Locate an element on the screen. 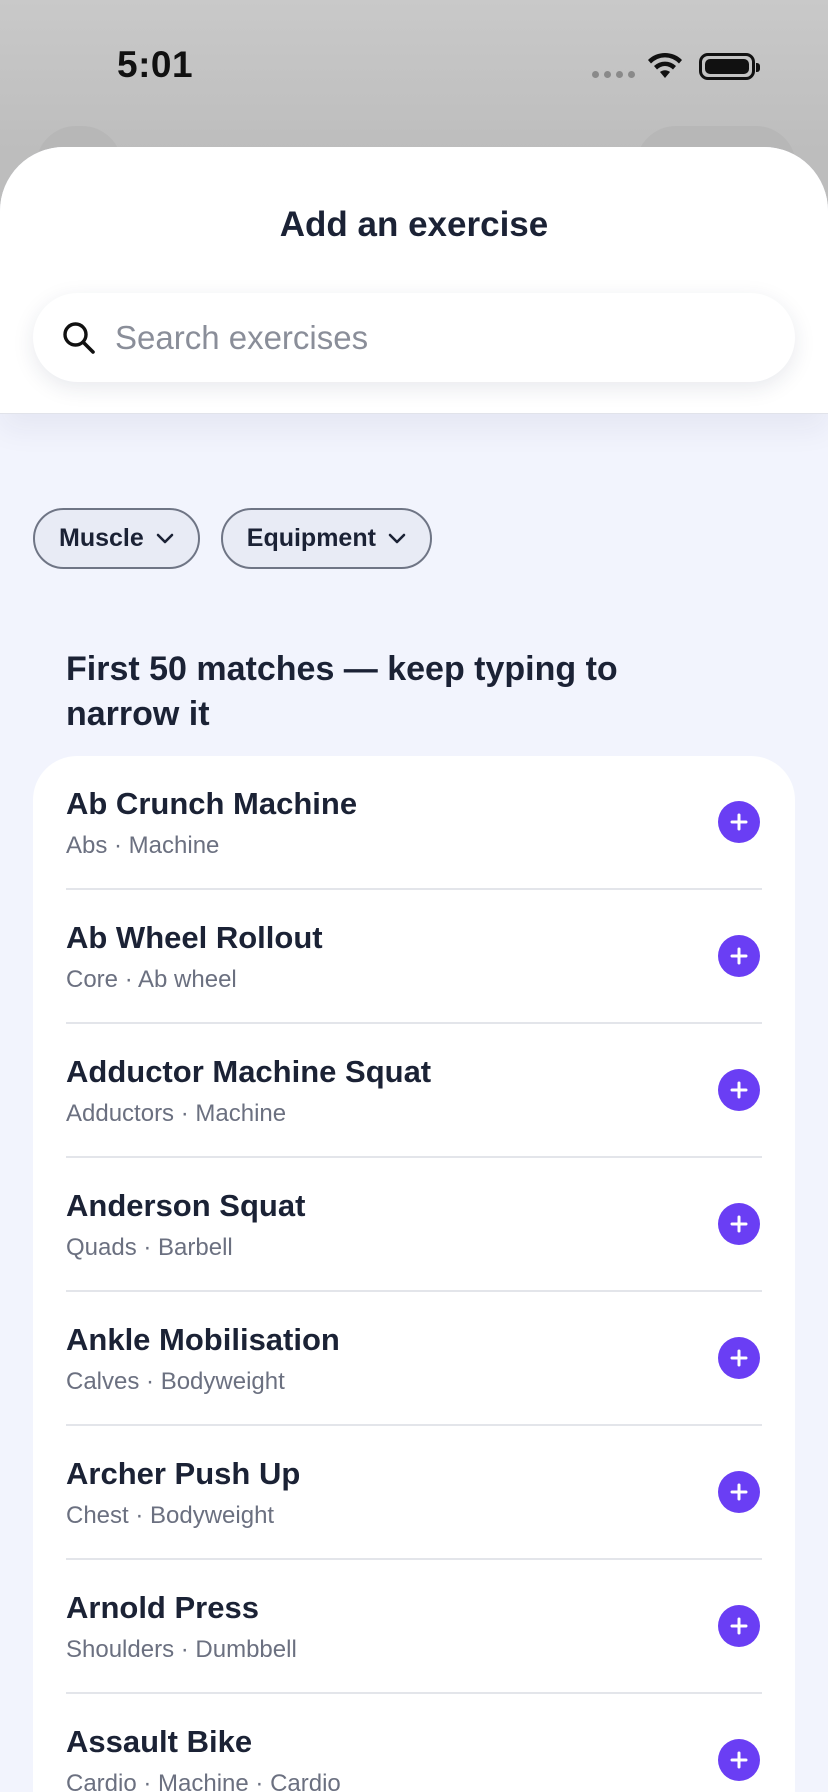  exercise-meta: Quads · Barbell is located at coordinates (149, 1247).